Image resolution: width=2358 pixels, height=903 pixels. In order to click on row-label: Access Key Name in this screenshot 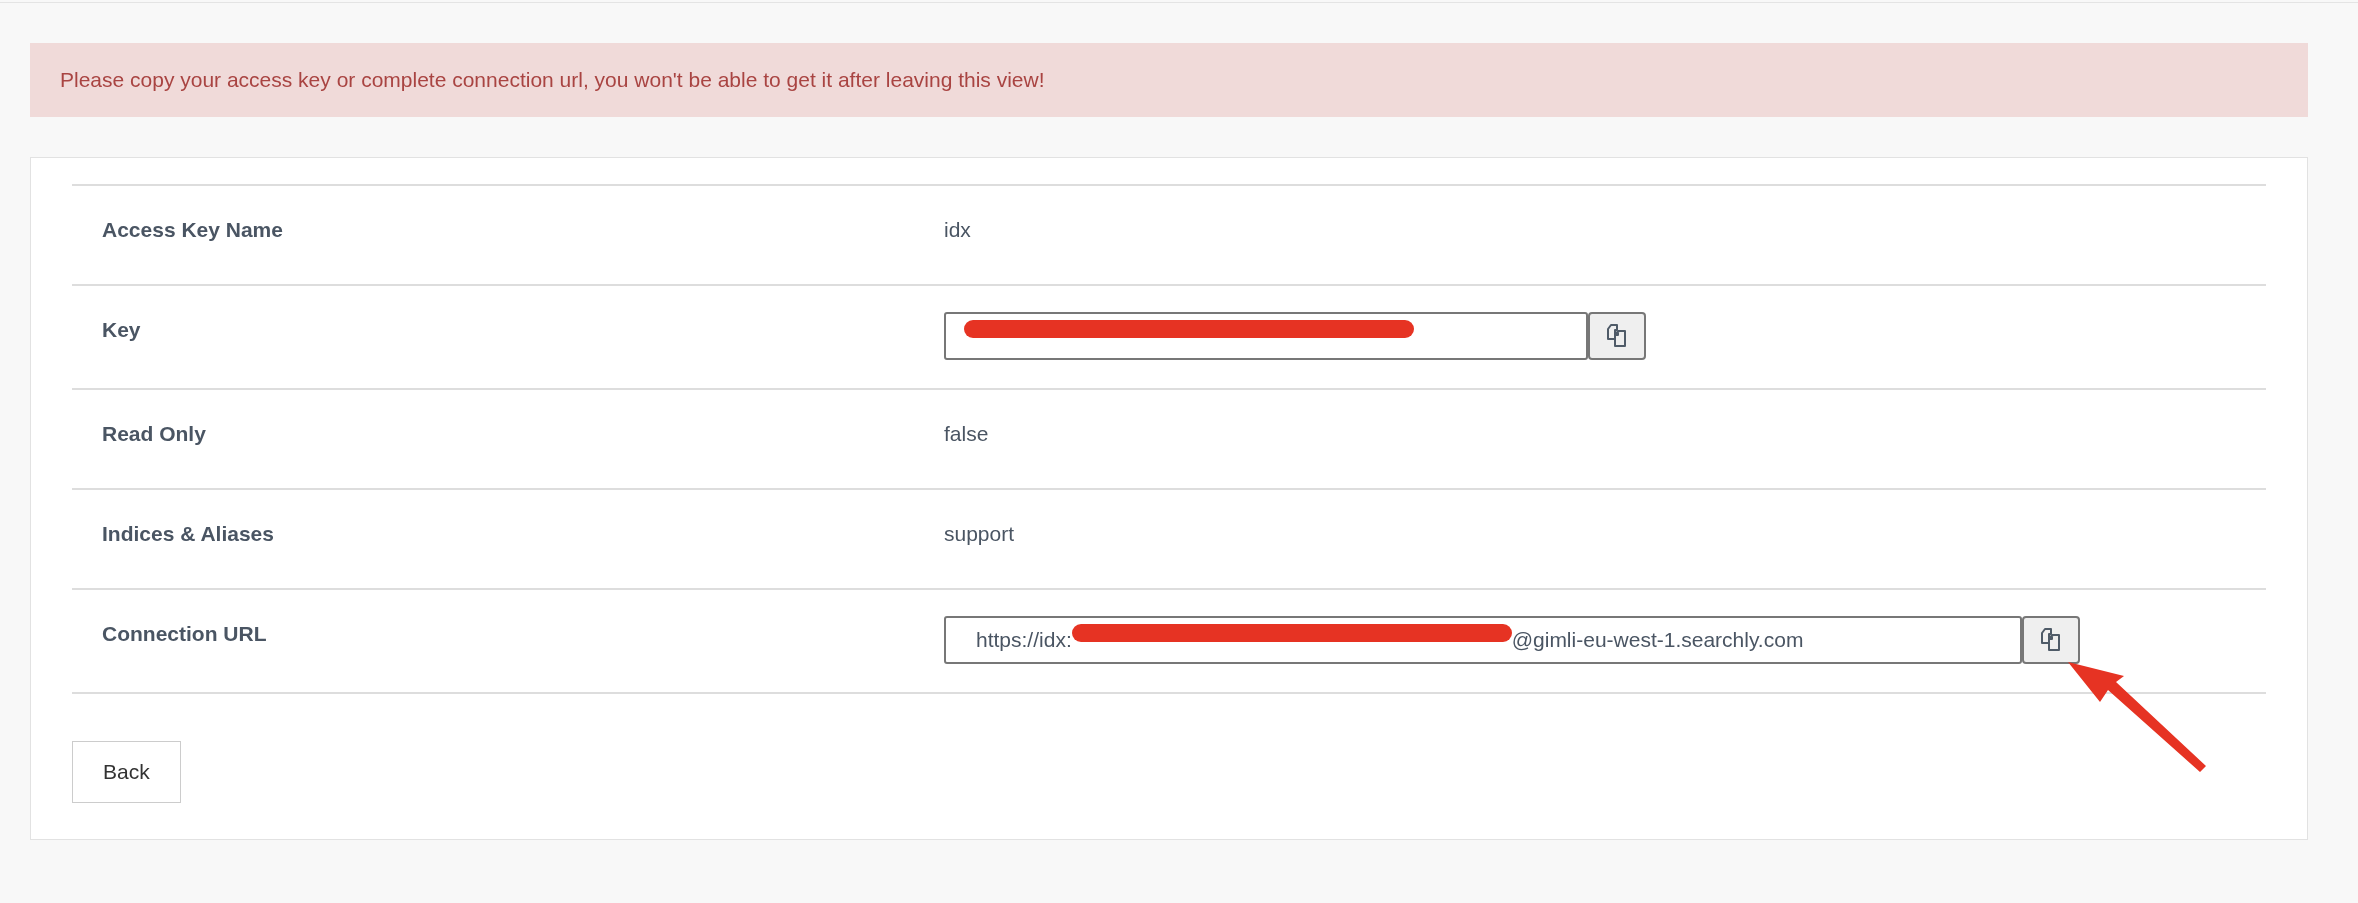, I will do `click(192, 230)`.